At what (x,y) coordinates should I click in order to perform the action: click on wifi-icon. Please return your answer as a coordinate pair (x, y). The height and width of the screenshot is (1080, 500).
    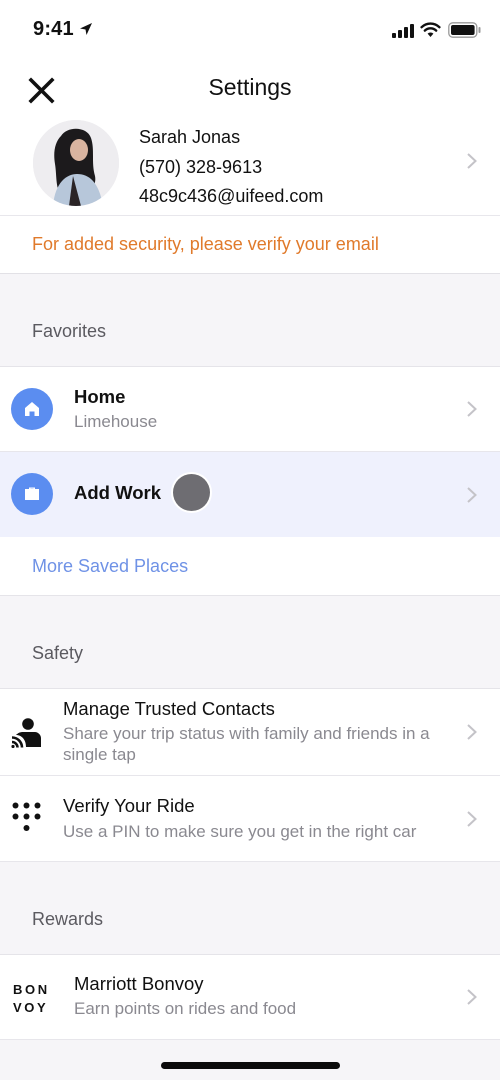
    Looking at the image, I should click on (430, 29).